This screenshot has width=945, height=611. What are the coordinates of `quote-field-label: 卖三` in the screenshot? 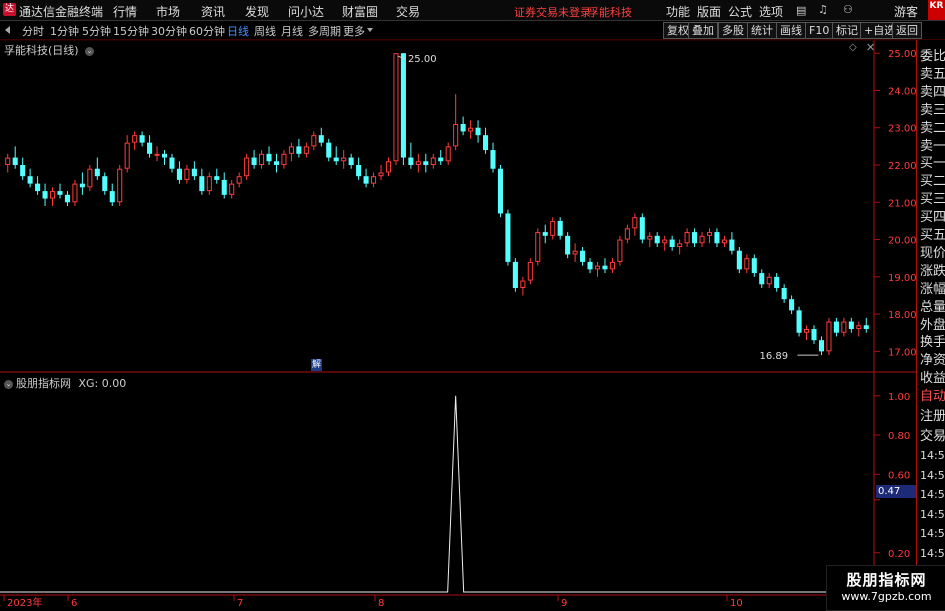 It's located at (932, 110).